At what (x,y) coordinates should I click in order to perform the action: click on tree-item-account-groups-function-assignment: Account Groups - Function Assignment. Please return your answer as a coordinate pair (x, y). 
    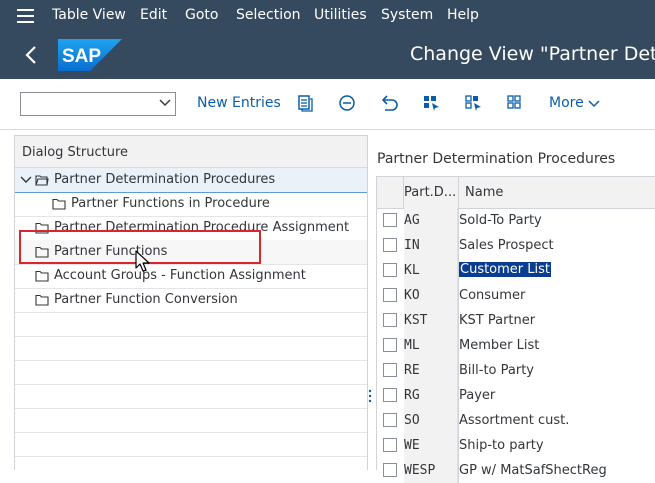
    Looking at the image, I should click on (191, 276).